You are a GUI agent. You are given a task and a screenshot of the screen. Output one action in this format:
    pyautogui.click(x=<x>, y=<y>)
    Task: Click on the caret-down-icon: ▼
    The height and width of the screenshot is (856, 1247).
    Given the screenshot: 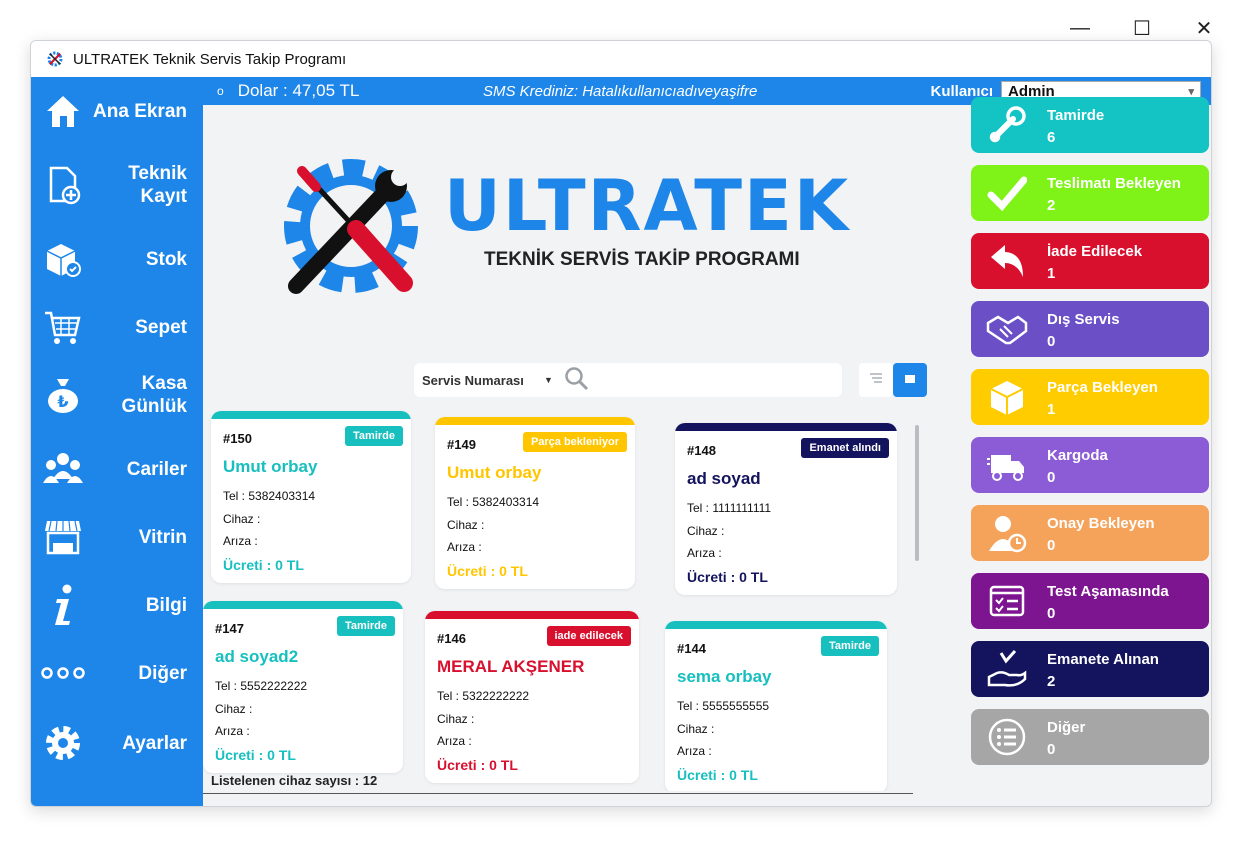 What is the action you would take?
    pyautogui.click(x=548, y=380)
    